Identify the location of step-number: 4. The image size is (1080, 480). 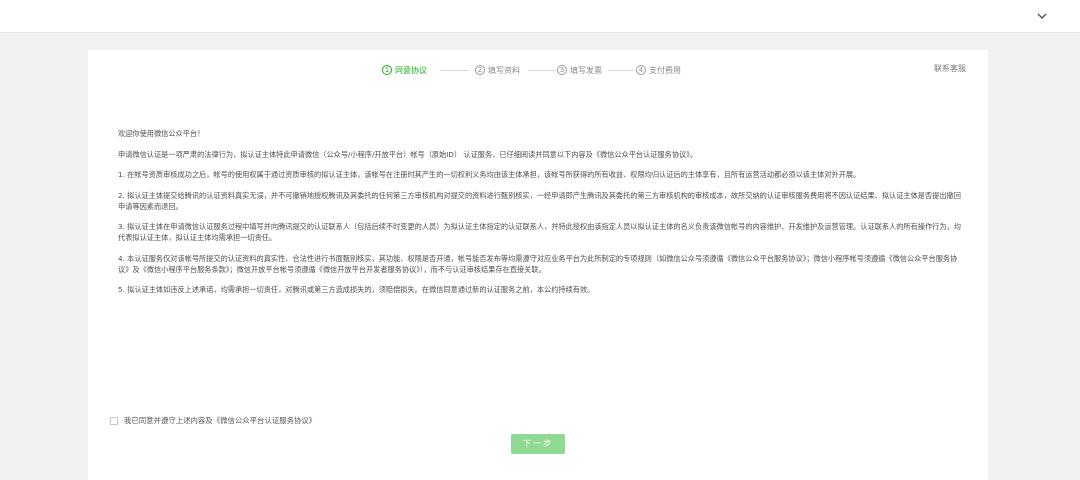
(641, 70).